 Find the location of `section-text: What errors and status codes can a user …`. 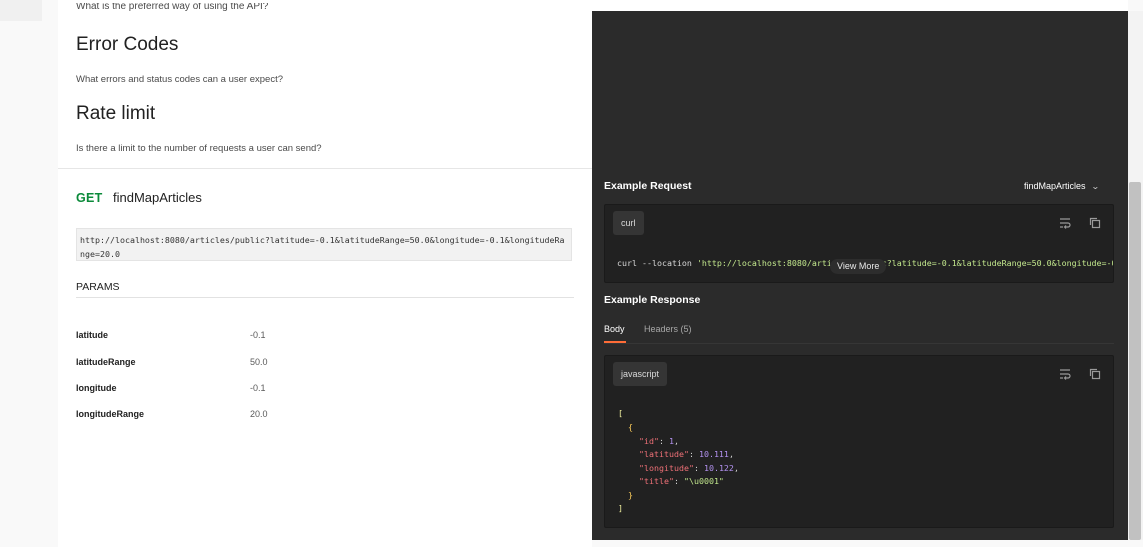

section-text: What errors and status codes can a user … is located at coordinates (179, 79).